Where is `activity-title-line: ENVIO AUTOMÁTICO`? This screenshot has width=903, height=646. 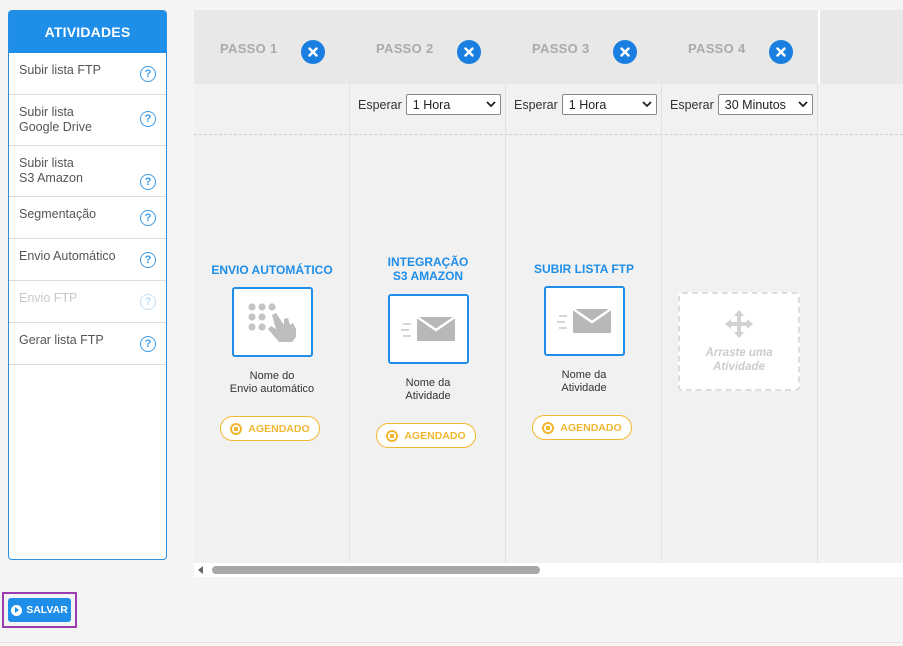
activity-title-line: ENVIO AUTOMÁTICO is located at coordinates (272, 270).